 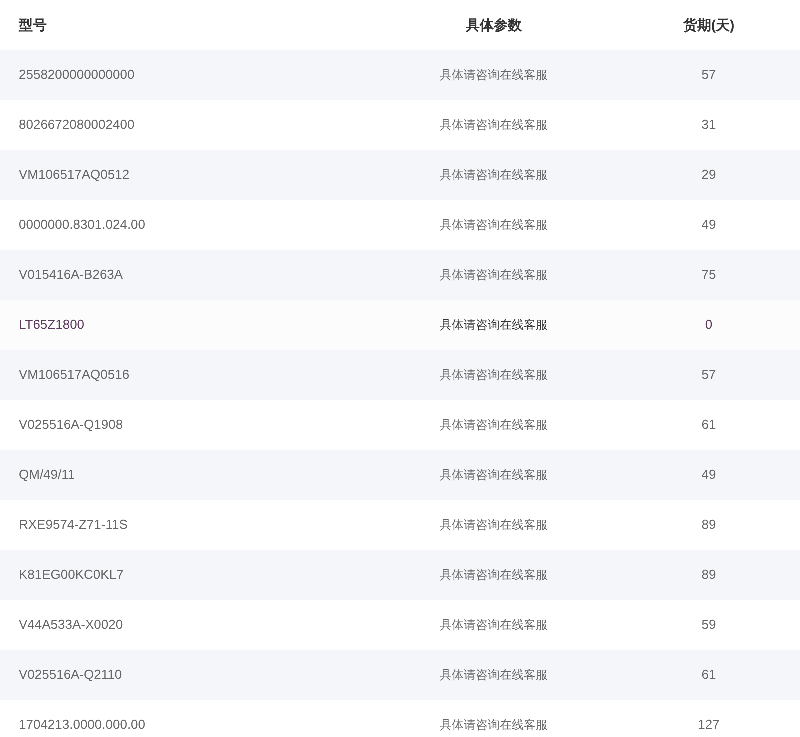 What do you see at coordinates (709, 324) in the screenshot?
I see `table-cell: 0` at bounding box center [709, 324].